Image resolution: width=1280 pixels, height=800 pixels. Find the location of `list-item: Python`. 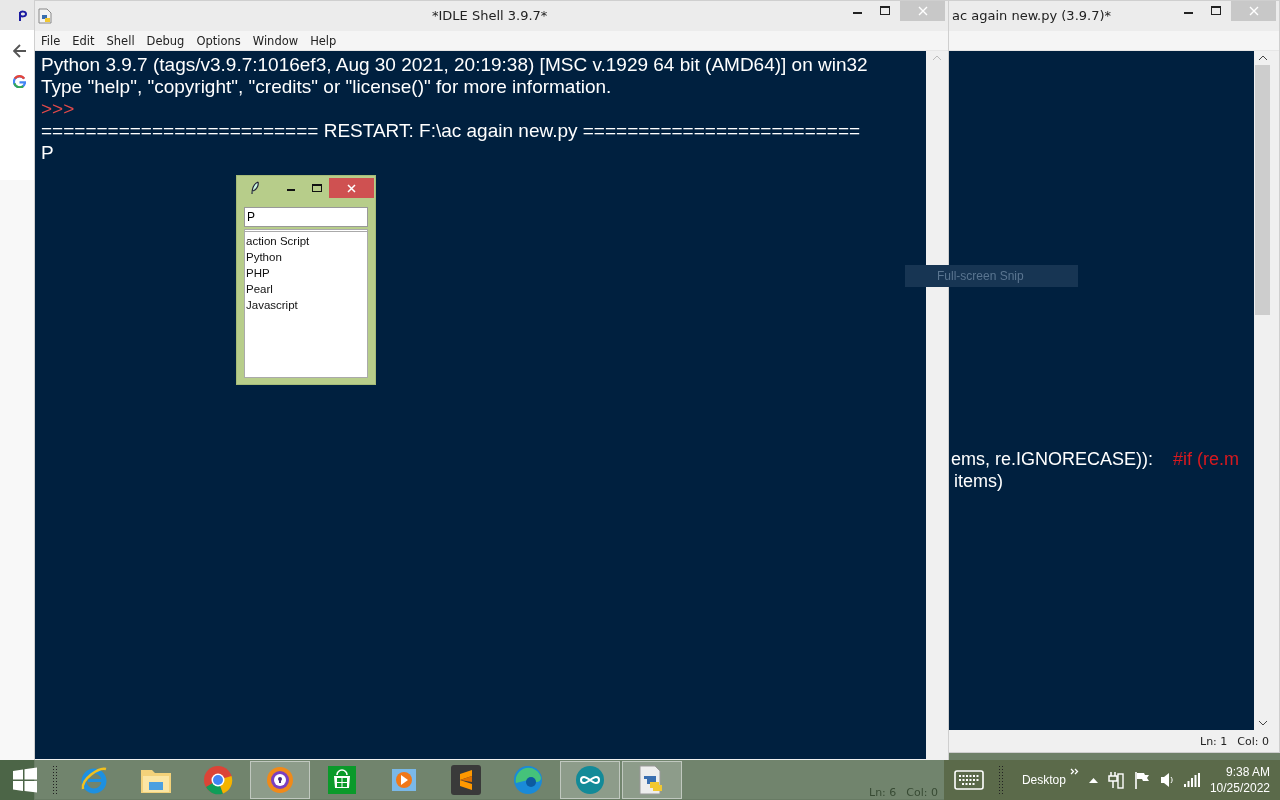

list-item: Python is located at coordinates (306, 257).